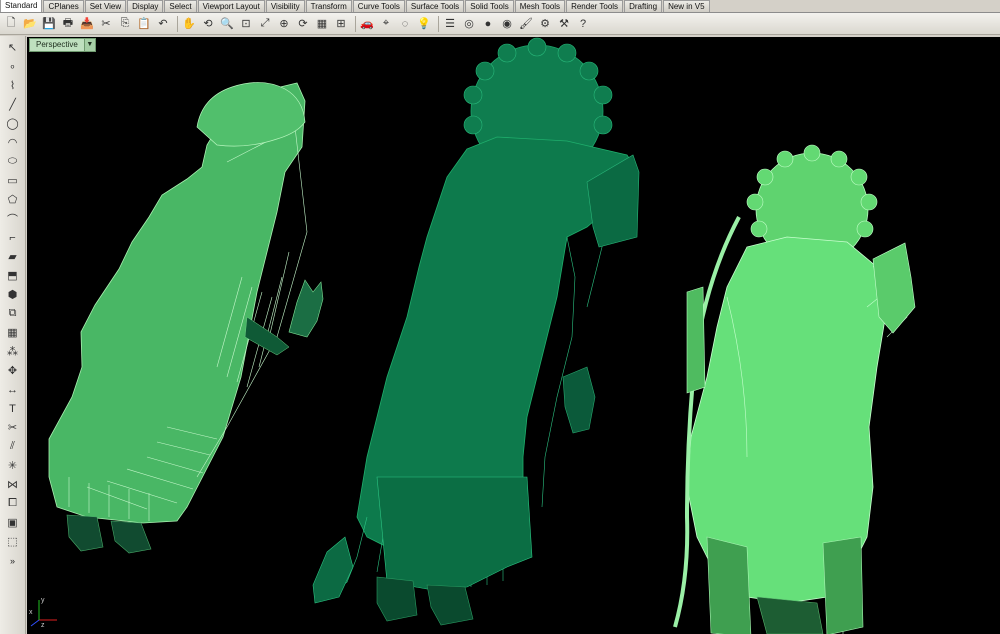 This screenshot has height=634, width=1000. I want to click on curve-from-object-icon: ⌒, so click(13, 218).